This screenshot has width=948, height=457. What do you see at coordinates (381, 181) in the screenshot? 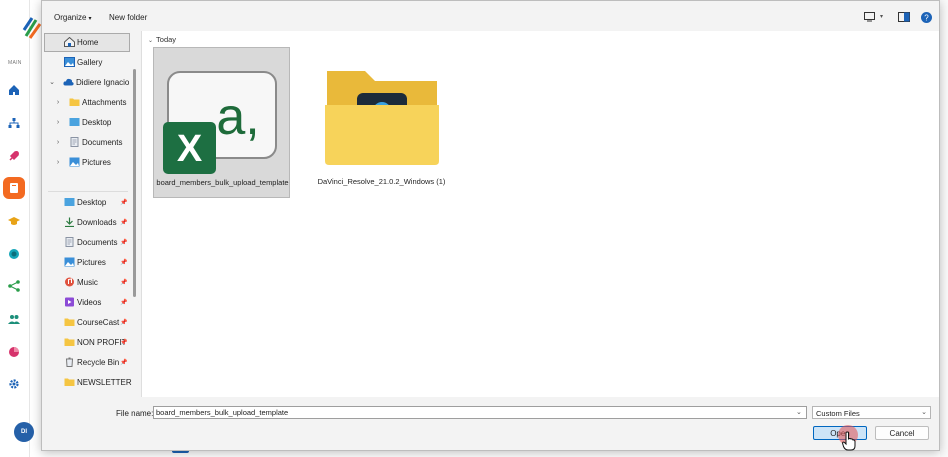
I see `file-item-name: DaVinci_Resolve_21.0.2_Windows (1)` at bounding box center [381, 181].